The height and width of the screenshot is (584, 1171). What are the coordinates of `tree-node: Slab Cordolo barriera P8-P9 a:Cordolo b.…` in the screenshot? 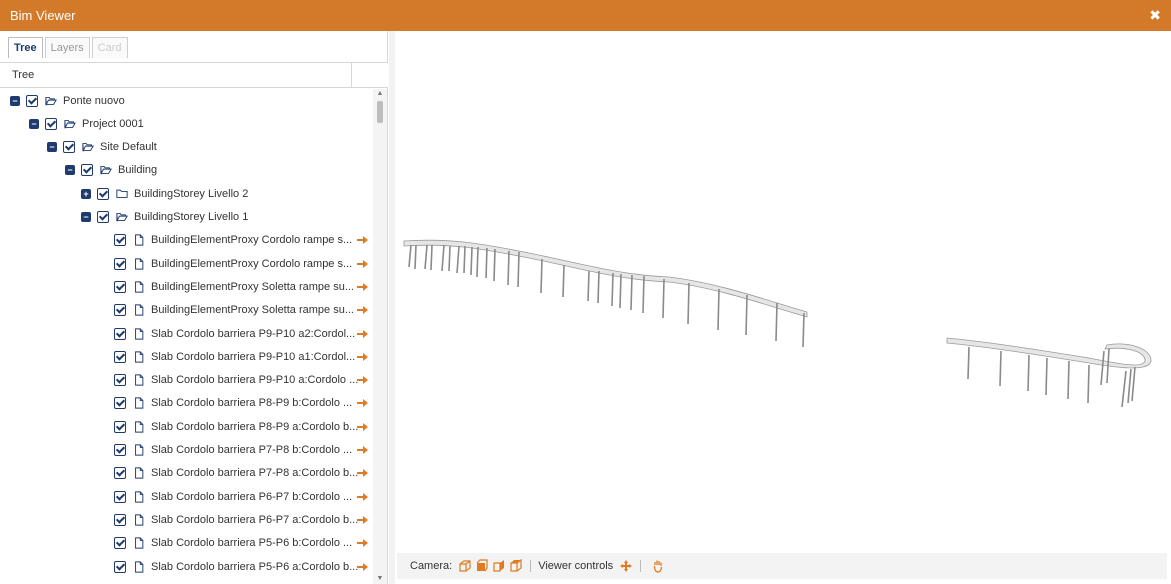 It's located at (186, 426).